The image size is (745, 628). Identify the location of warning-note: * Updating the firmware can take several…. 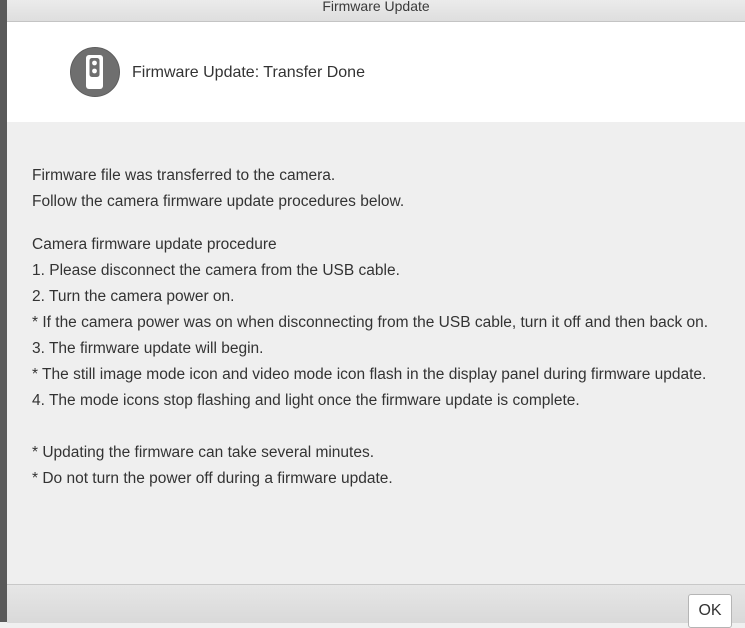
(203, 452).